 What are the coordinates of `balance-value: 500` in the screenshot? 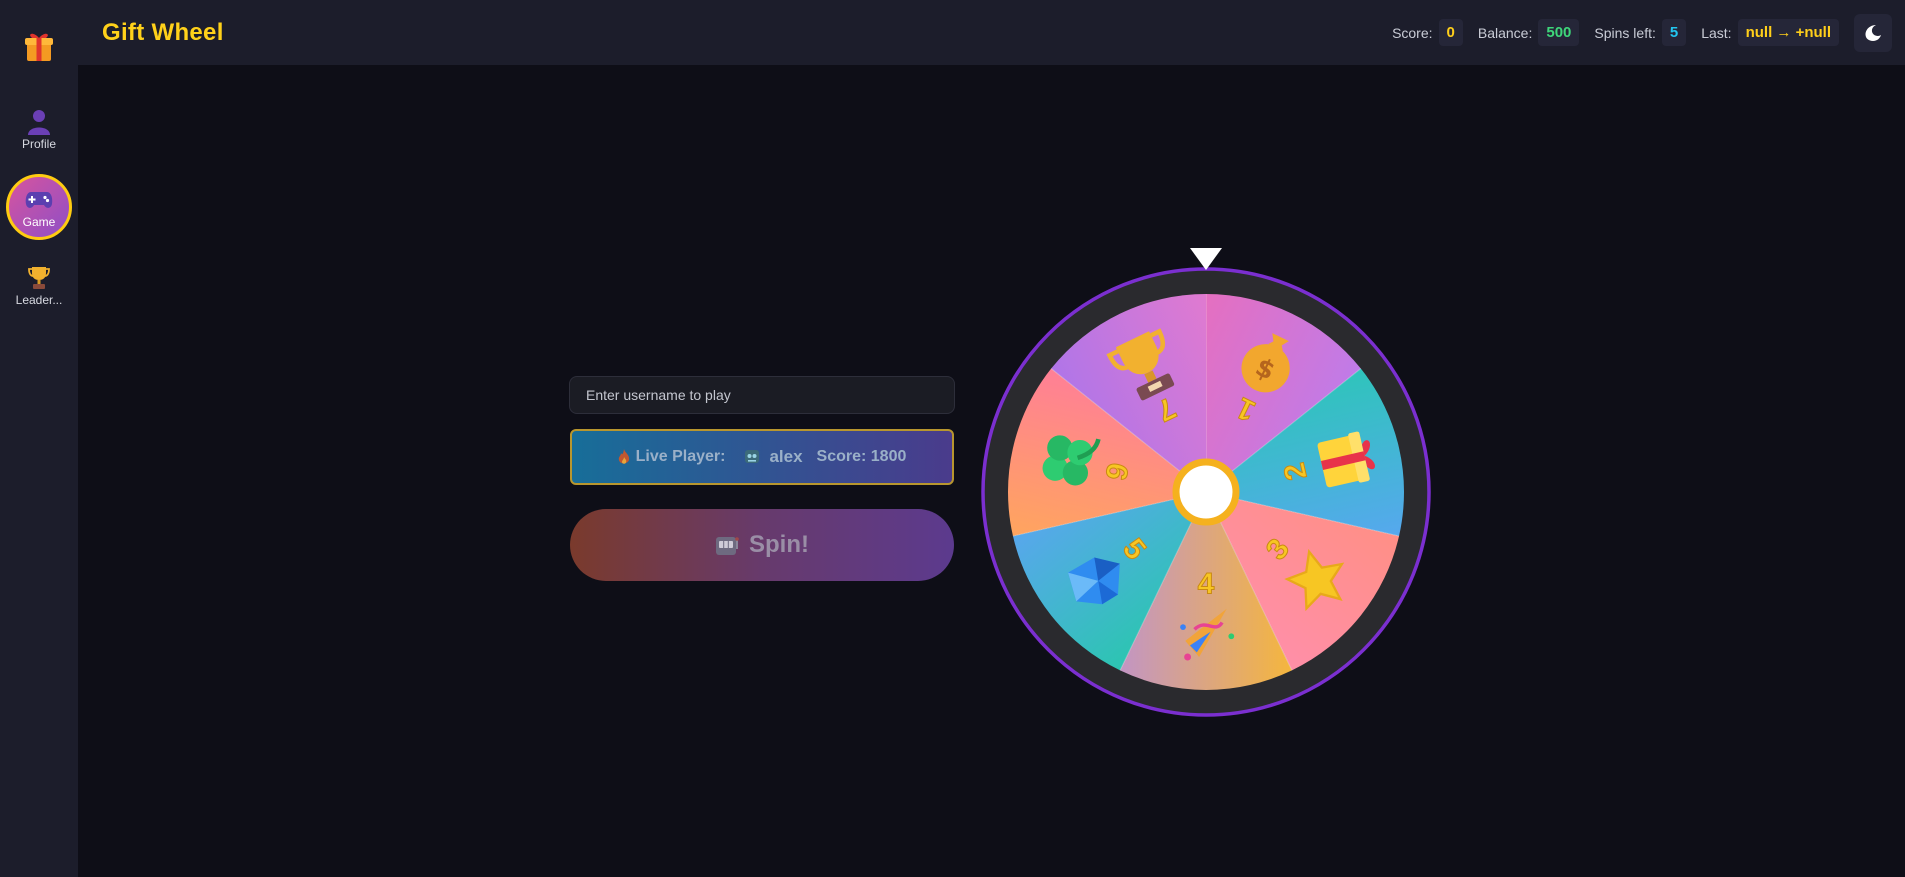 It's located at (1559, 32).